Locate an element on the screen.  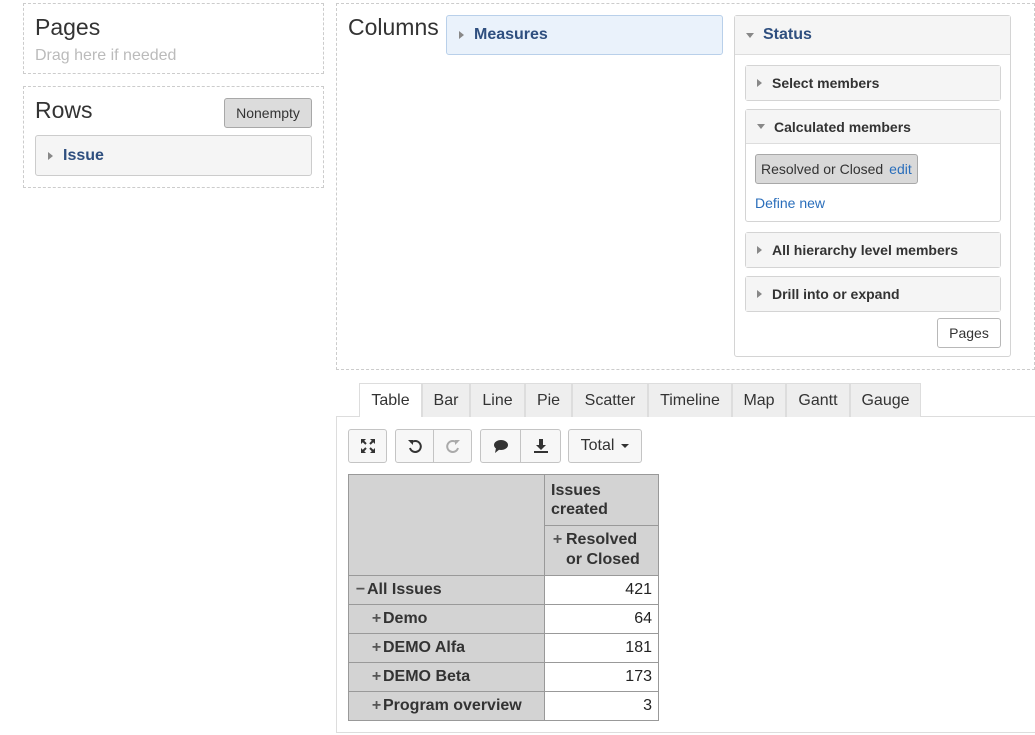
section-select-members: Select members is located at coordinates (873, 83).